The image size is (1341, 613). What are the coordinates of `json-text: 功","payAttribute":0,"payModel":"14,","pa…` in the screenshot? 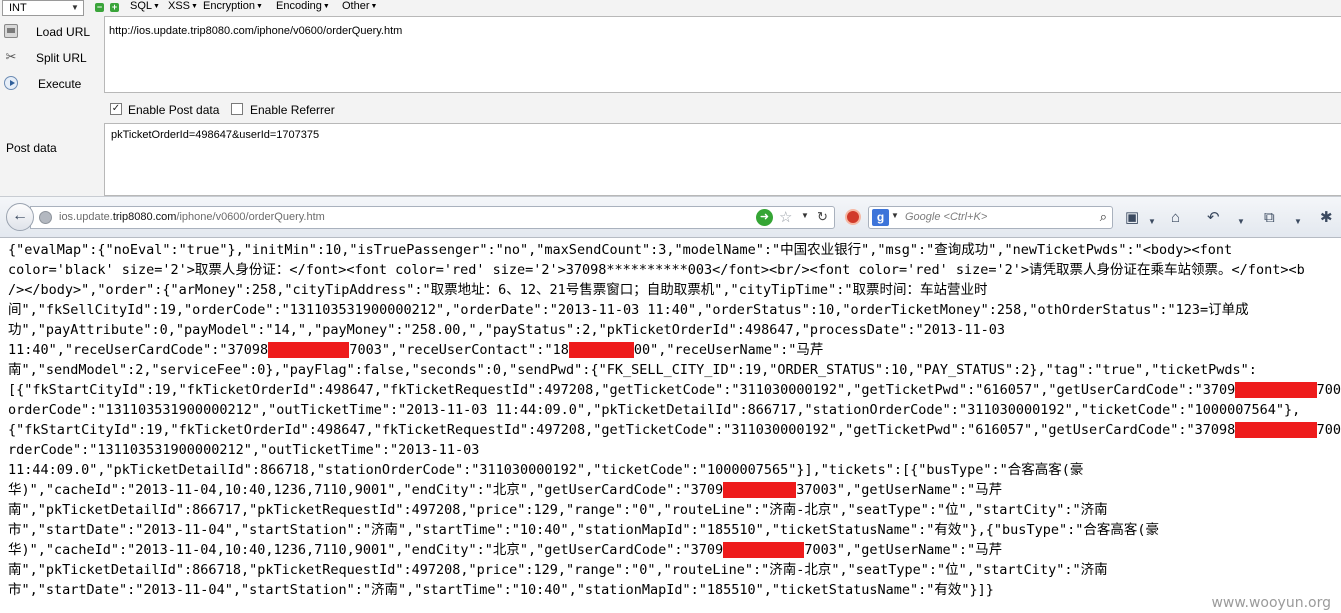 It's located at (506, 330).